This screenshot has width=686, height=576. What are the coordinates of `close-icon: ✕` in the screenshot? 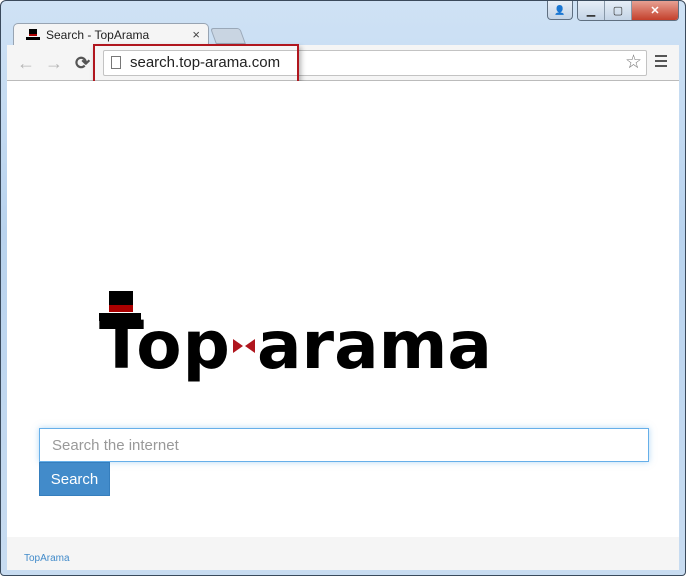 It's located at (655, 11).